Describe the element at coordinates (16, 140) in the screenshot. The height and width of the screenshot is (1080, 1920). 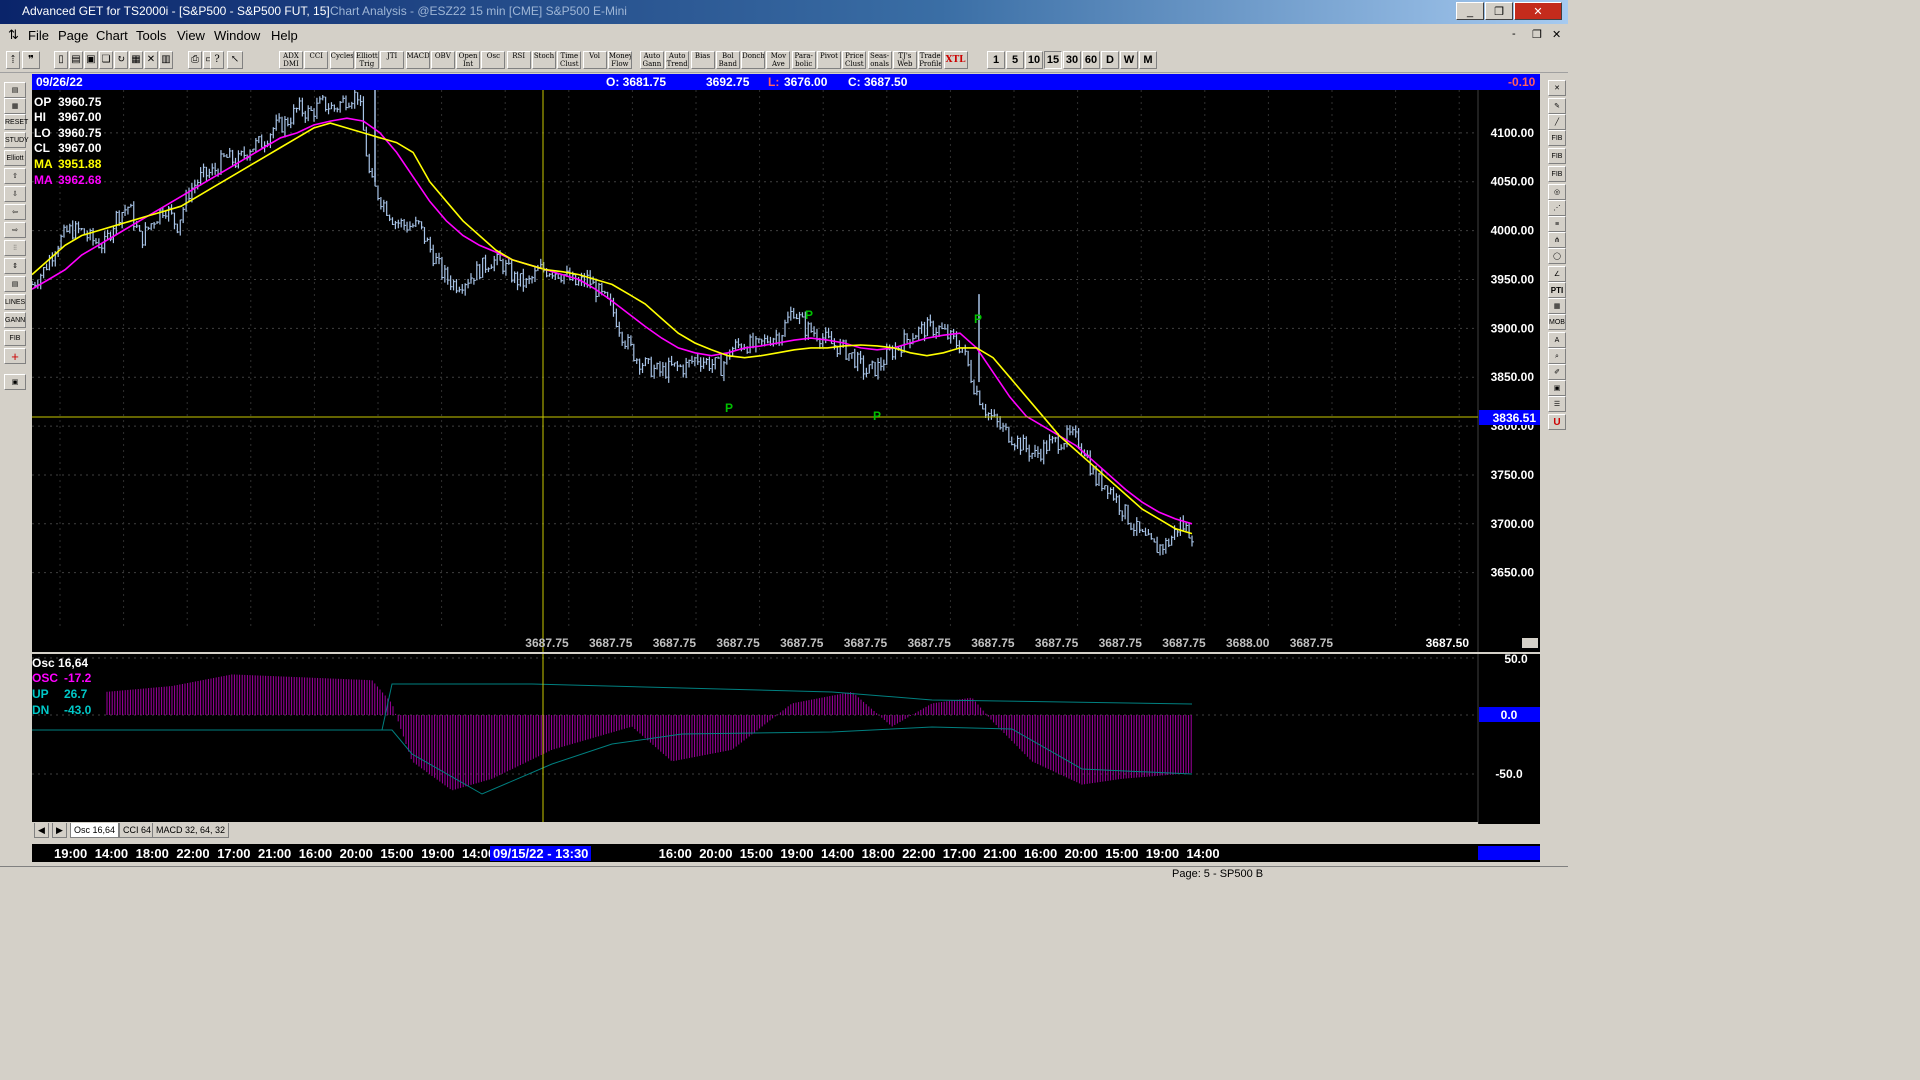
I see `study-icon: STUDY` at that location.